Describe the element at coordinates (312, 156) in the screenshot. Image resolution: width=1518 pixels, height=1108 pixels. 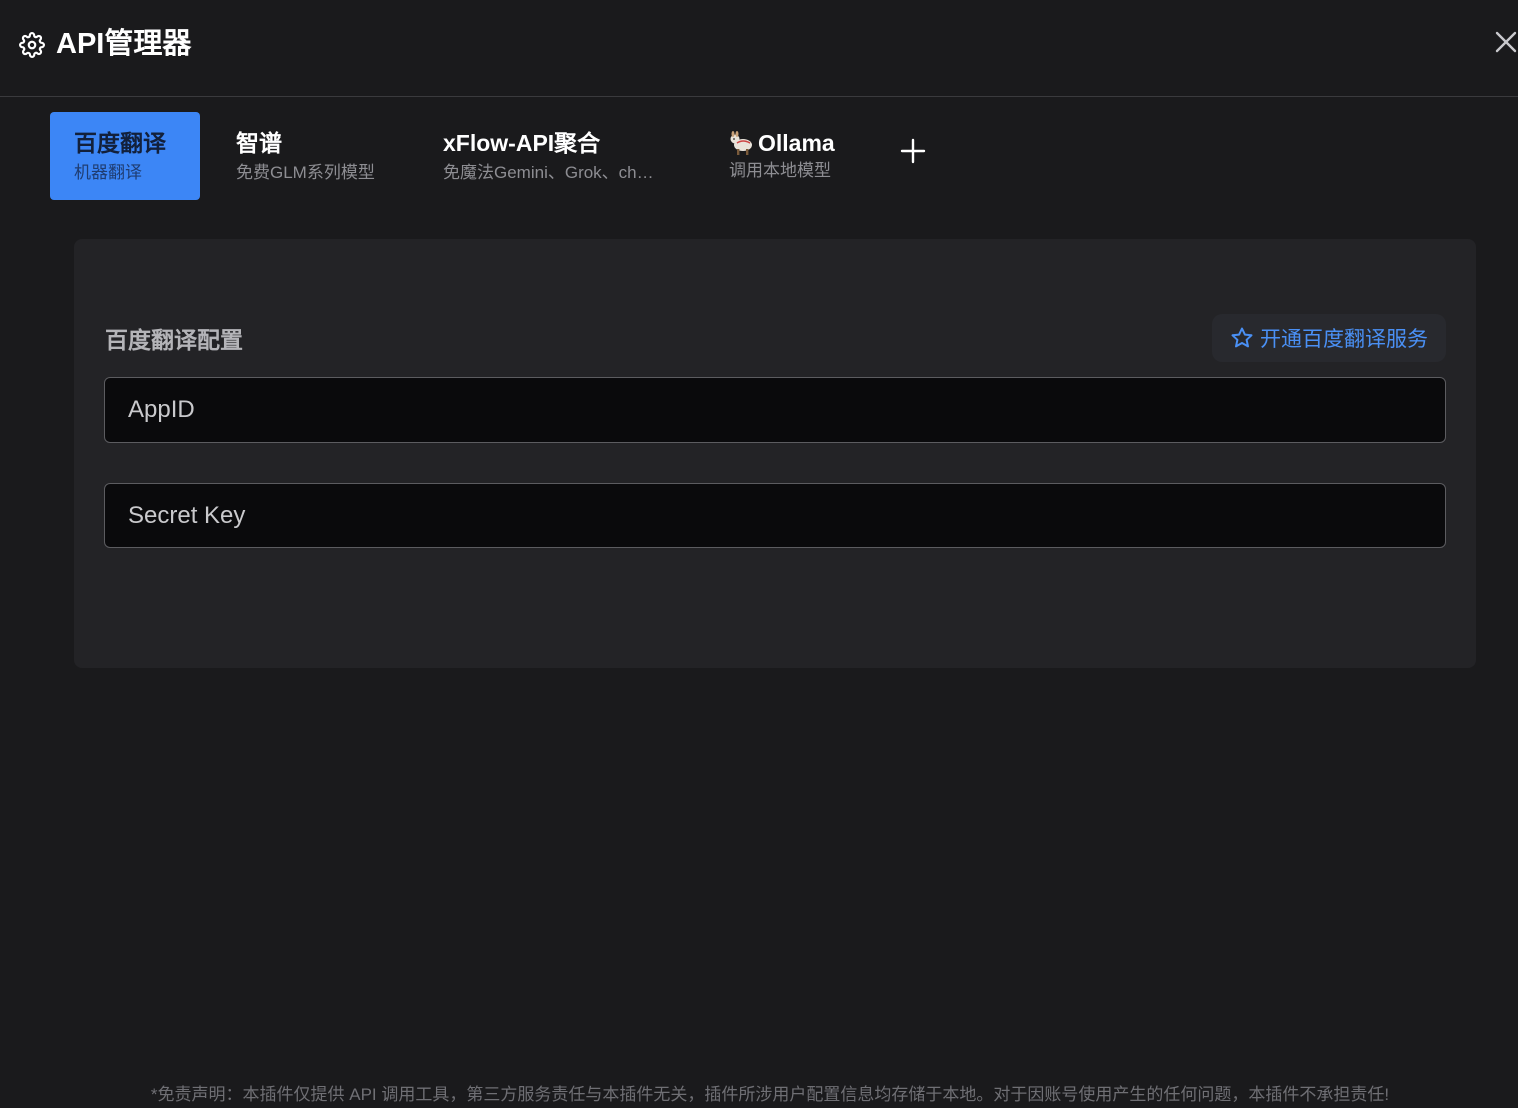
I see `tab-zhipu: 智谱 免费GLM系列模型` at that location.